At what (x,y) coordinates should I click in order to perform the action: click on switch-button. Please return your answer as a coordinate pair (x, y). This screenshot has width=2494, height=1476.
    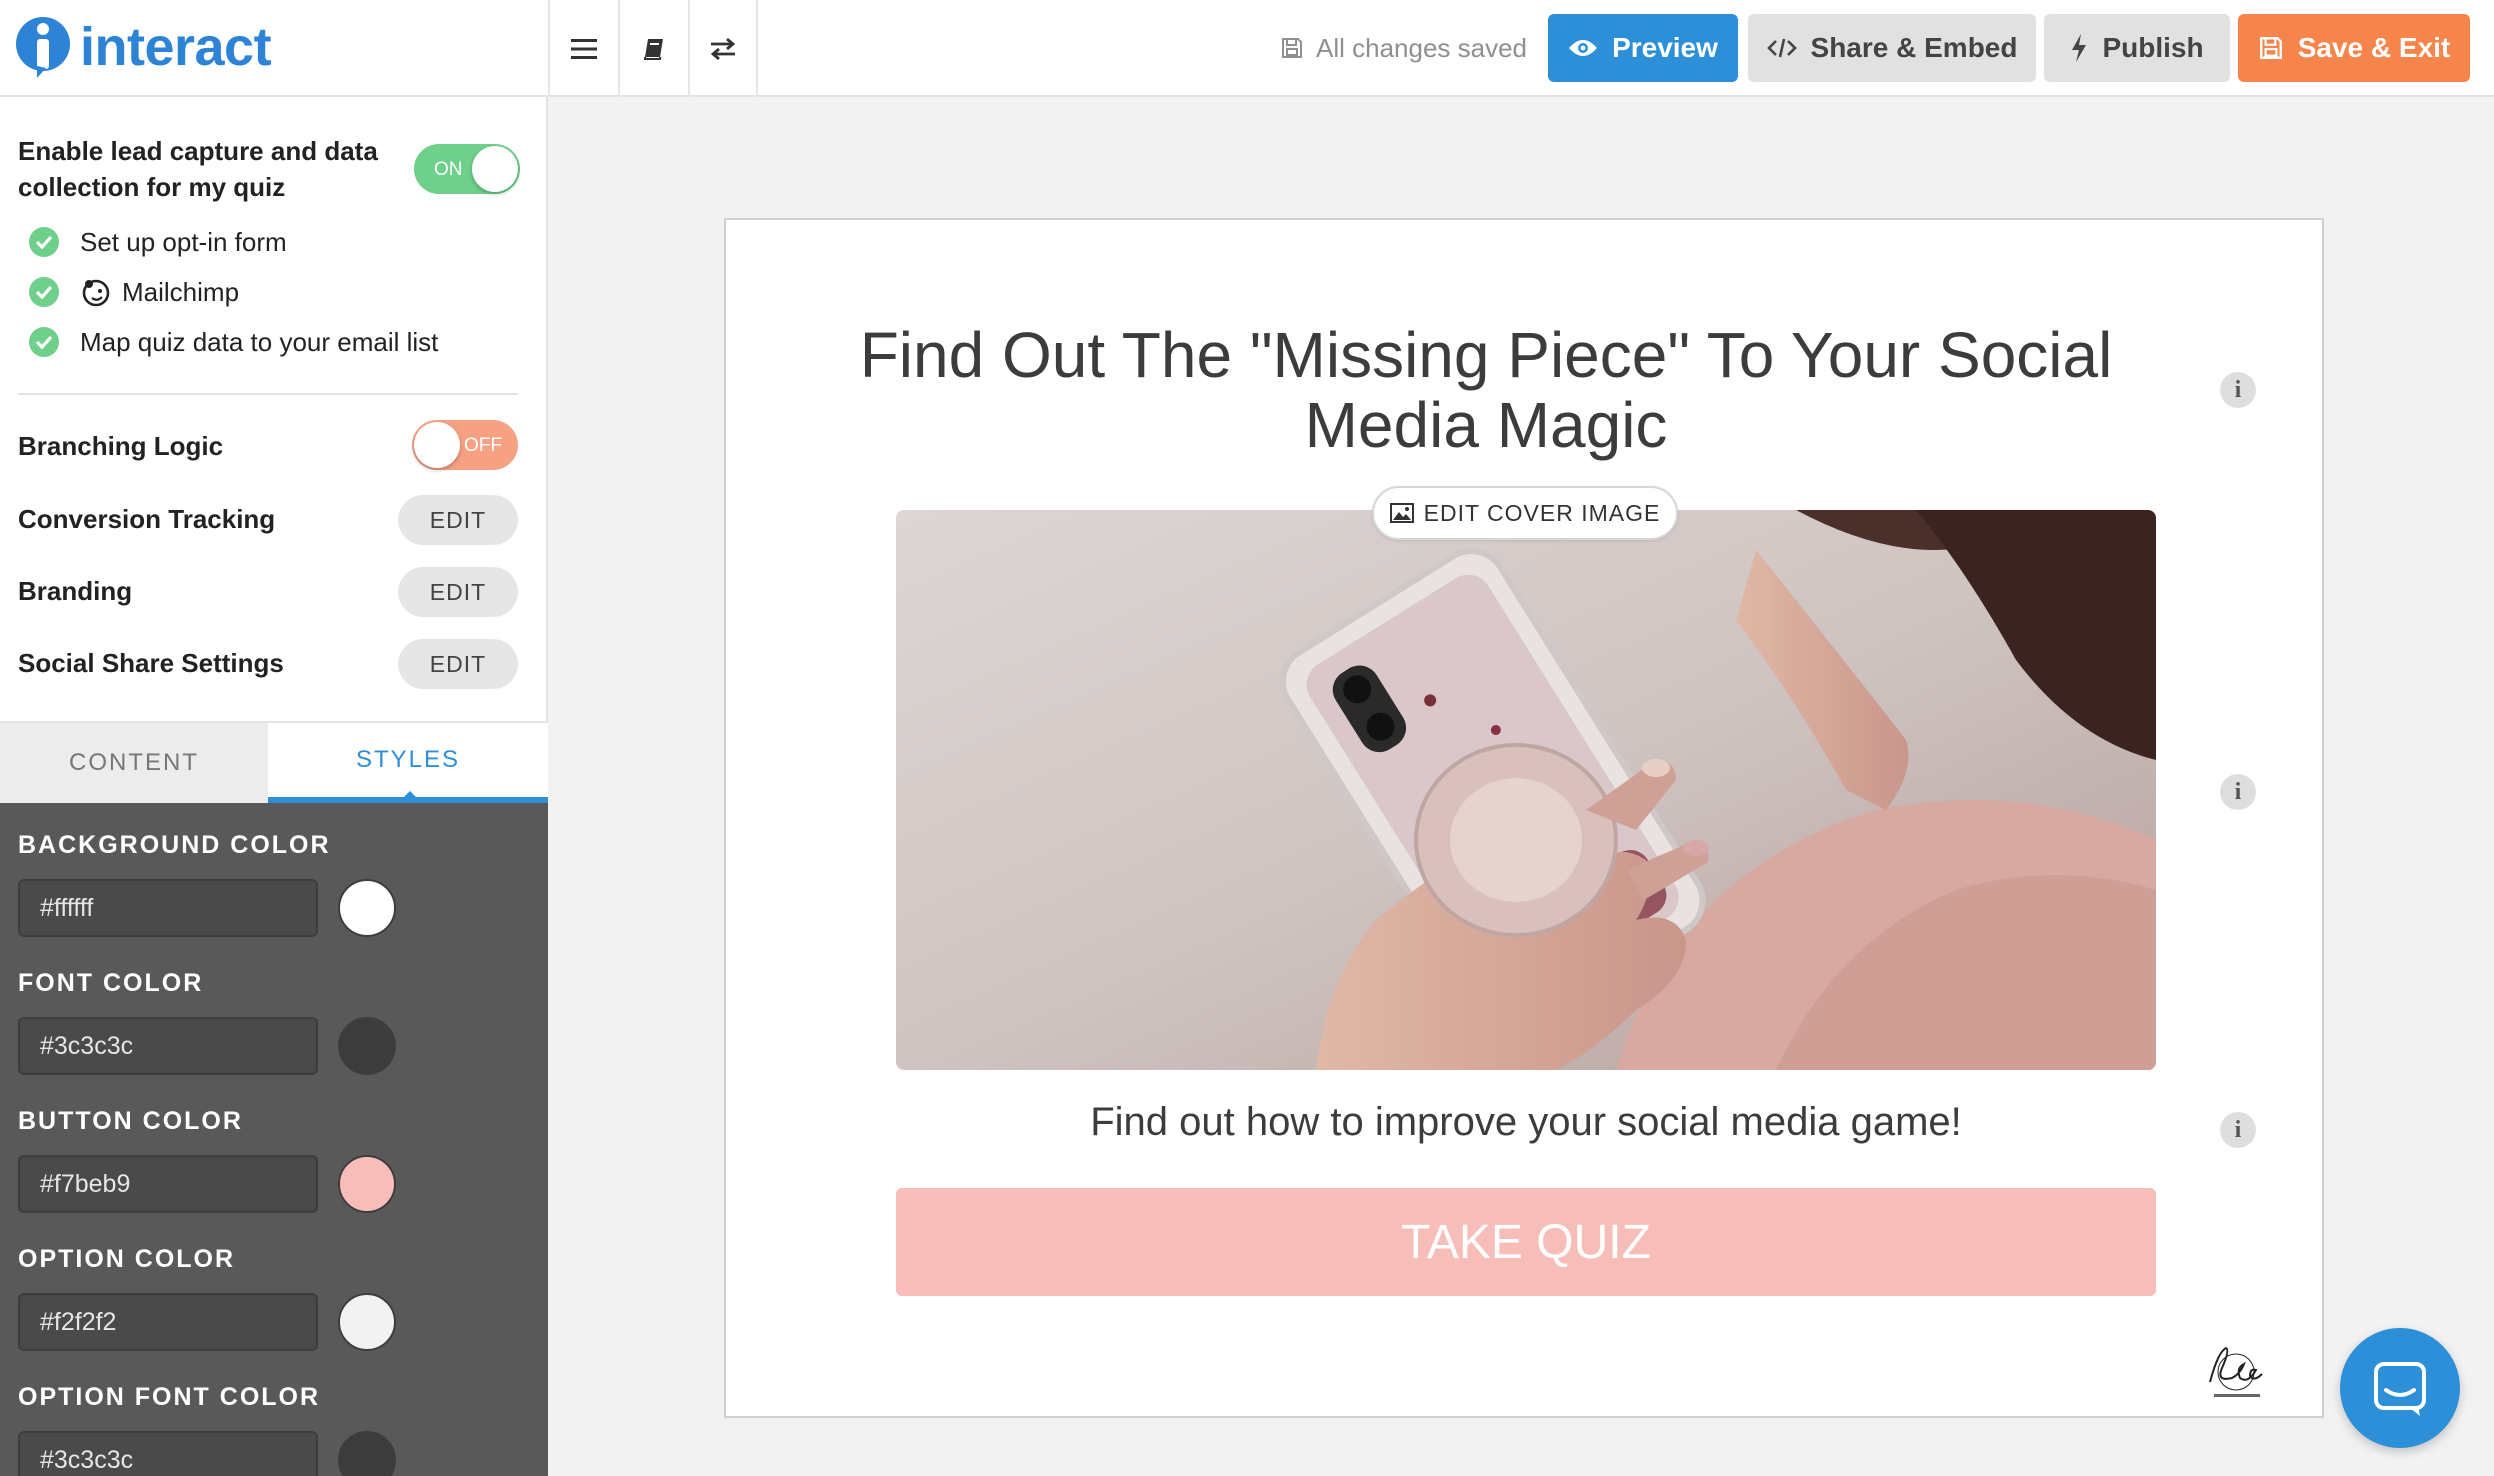
    Looking at the image, I should click on (723, 48).